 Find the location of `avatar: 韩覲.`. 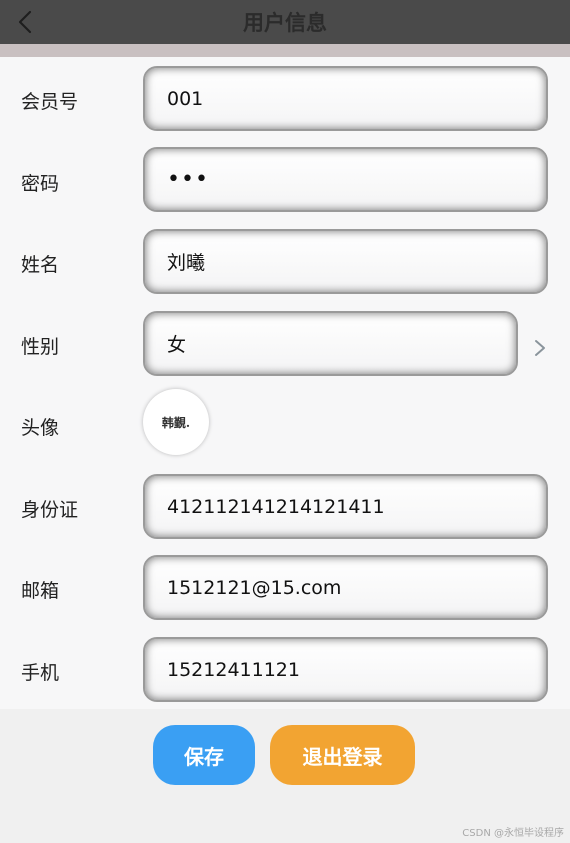

avatar: 韩覲. is located at coordinates (176, 422).